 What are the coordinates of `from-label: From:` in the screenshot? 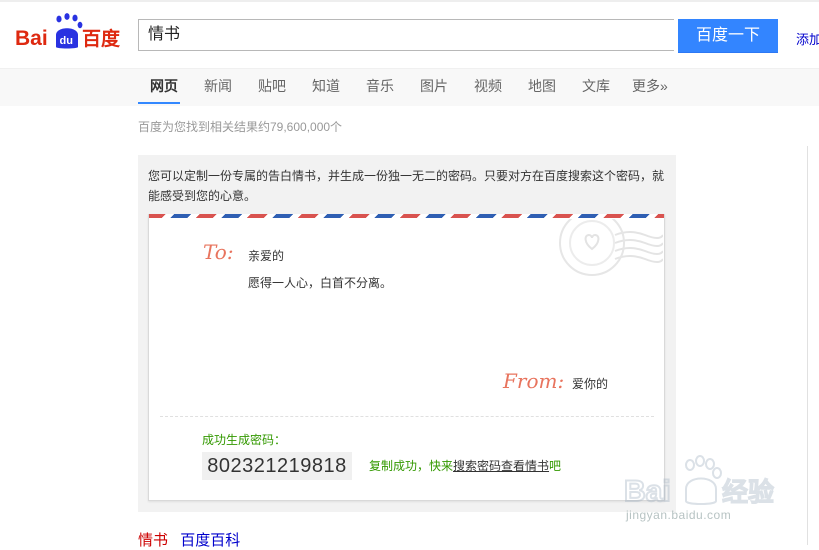 It's located at (534, 381).